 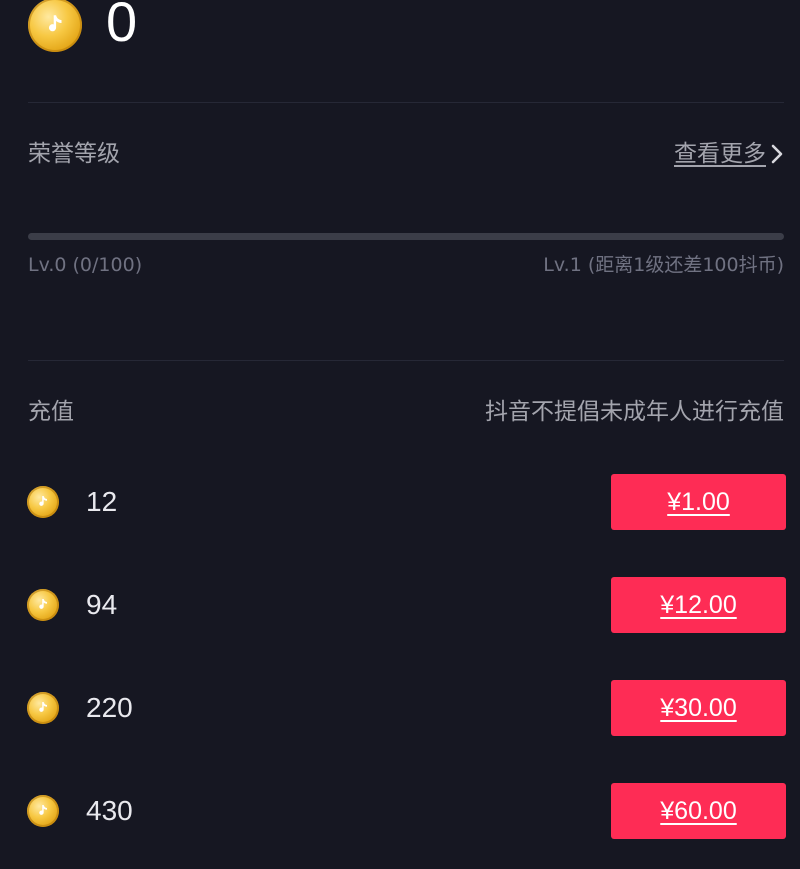 What do you see at coordinates (698, 502) in the screenshot?
I see `price-button: ¥1.00` at bounding box center [698, 502].